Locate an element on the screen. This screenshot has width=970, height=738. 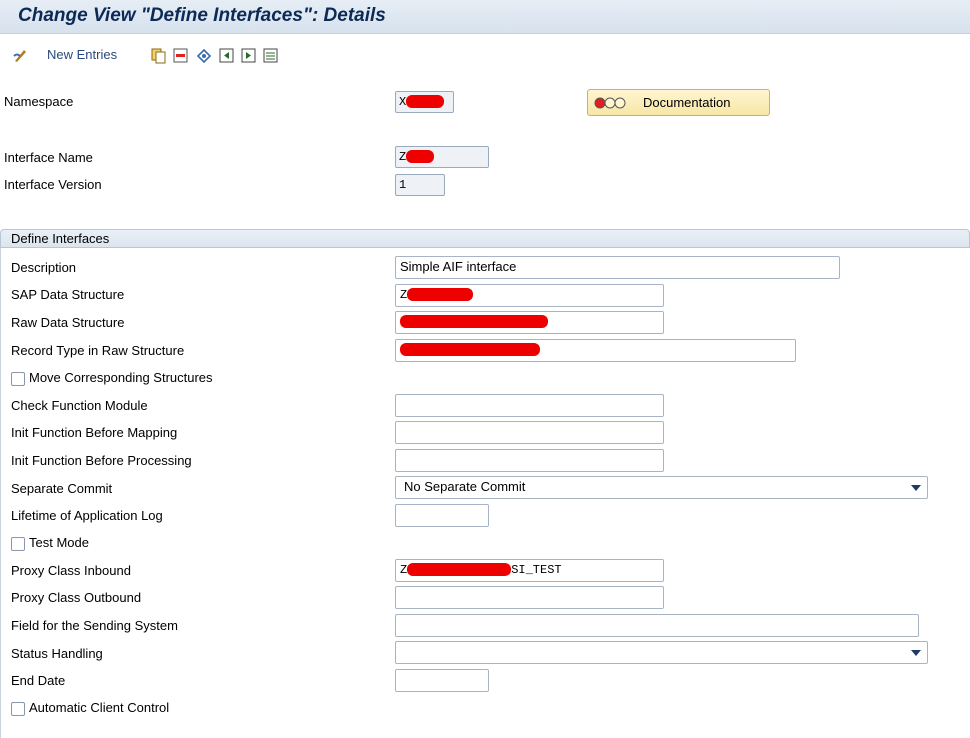
interface-name-value: Z is located at coordinates (403, 157).